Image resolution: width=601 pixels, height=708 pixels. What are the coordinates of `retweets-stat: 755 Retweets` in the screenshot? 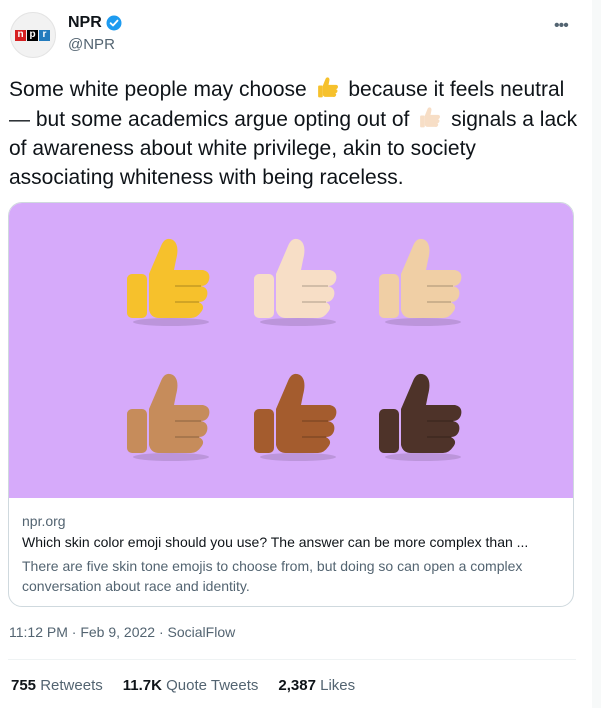 It's located at (57, 685).